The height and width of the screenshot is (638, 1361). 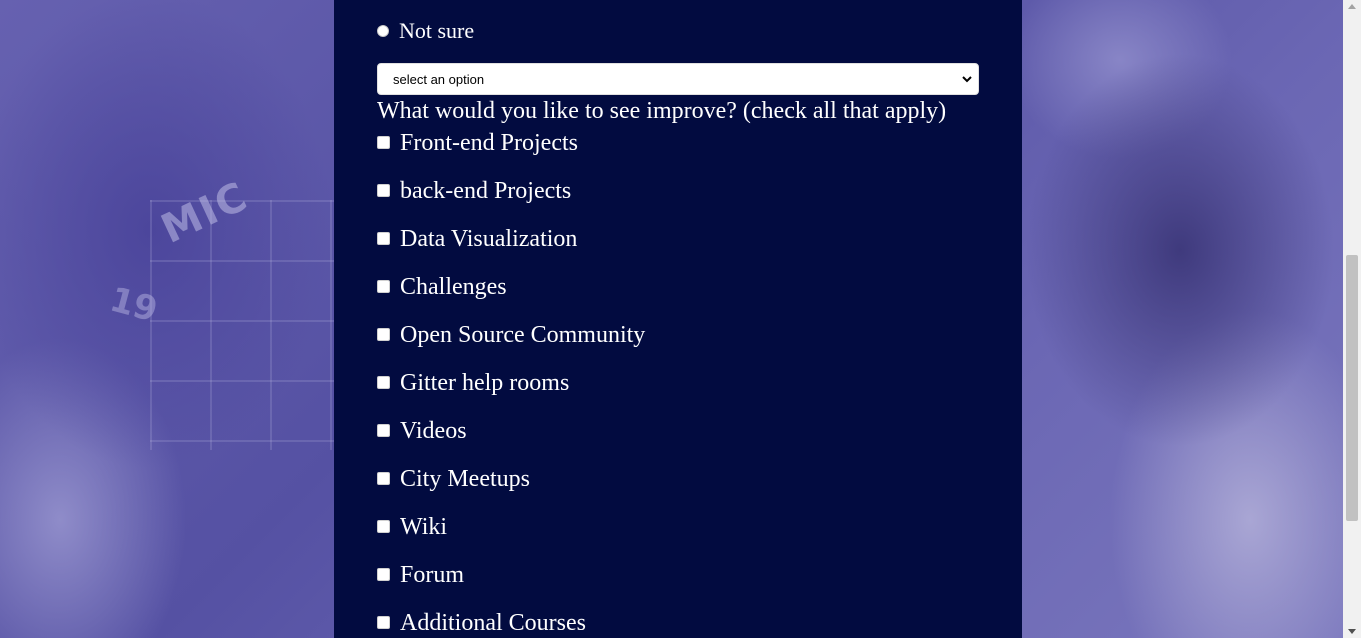 What do you see at coordinates (523, 335) in the screenshot?
I see `checkbox-label: Open Source Community` at bounding box center [523, 335].